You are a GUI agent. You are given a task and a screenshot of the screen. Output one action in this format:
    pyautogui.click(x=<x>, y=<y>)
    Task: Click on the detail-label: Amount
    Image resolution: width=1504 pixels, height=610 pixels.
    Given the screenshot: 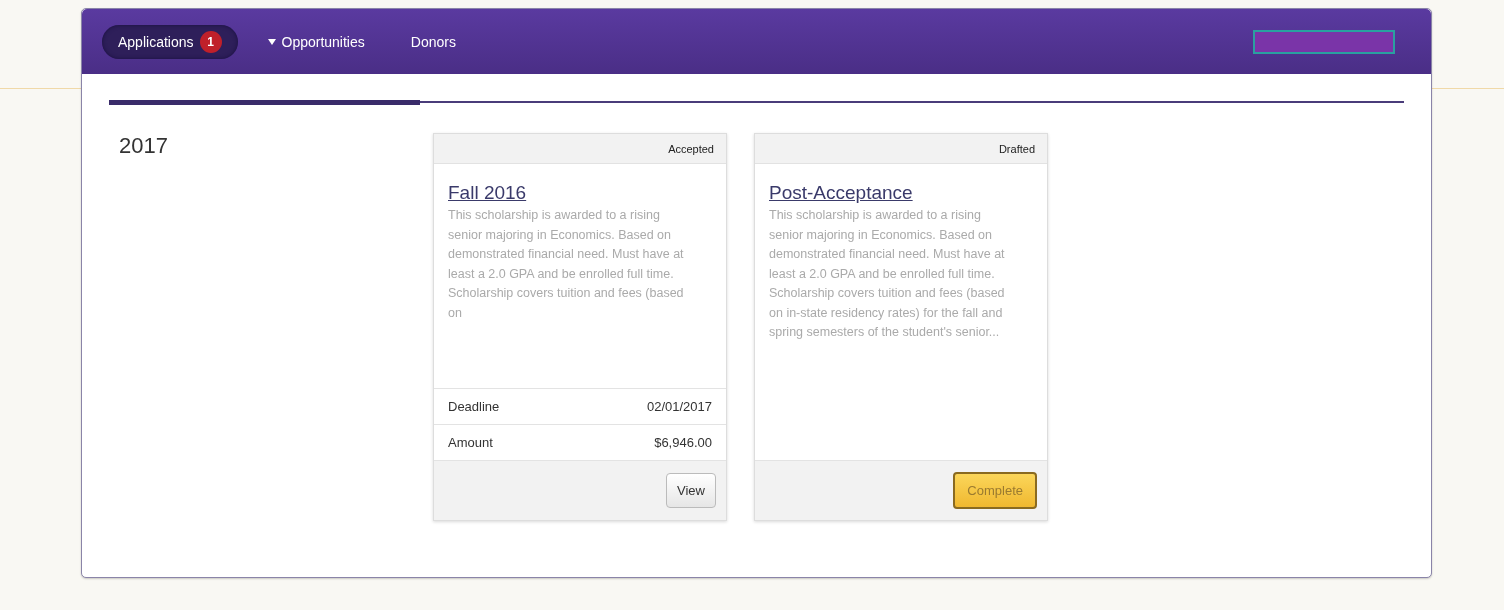 What is the action you would take?
    pyautogui.click(x=470, y=442)
    